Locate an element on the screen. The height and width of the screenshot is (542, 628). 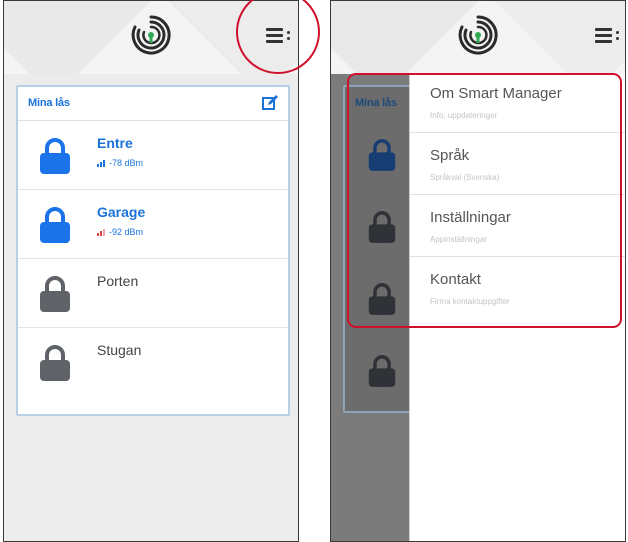
signal-value: -92 dBm is located at coordinates (126, 232).